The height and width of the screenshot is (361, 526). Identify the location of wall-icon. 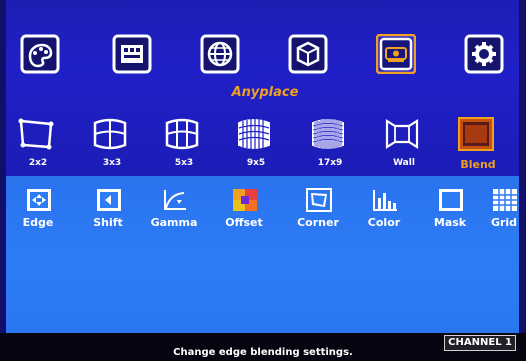
(402, 134).